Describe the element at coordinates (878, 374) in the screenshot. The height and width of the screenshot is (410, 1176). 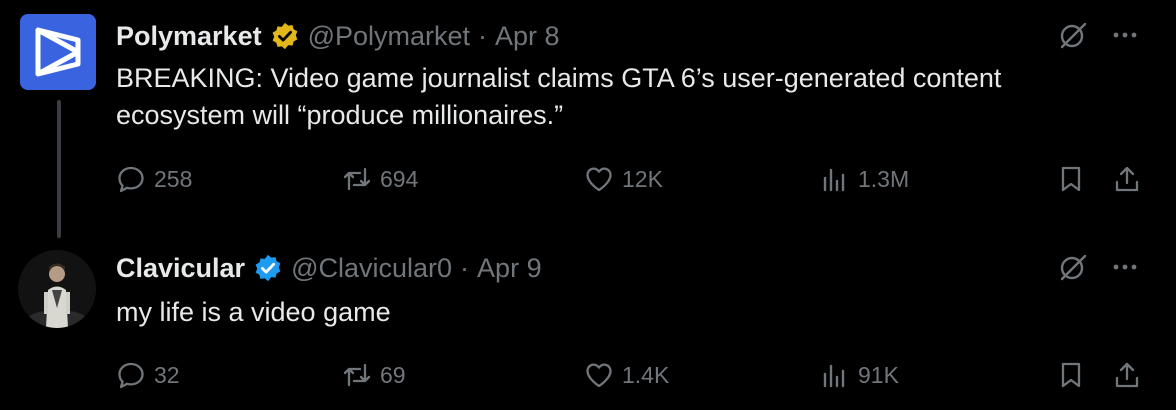
I see `view-count: 91K` at that location.